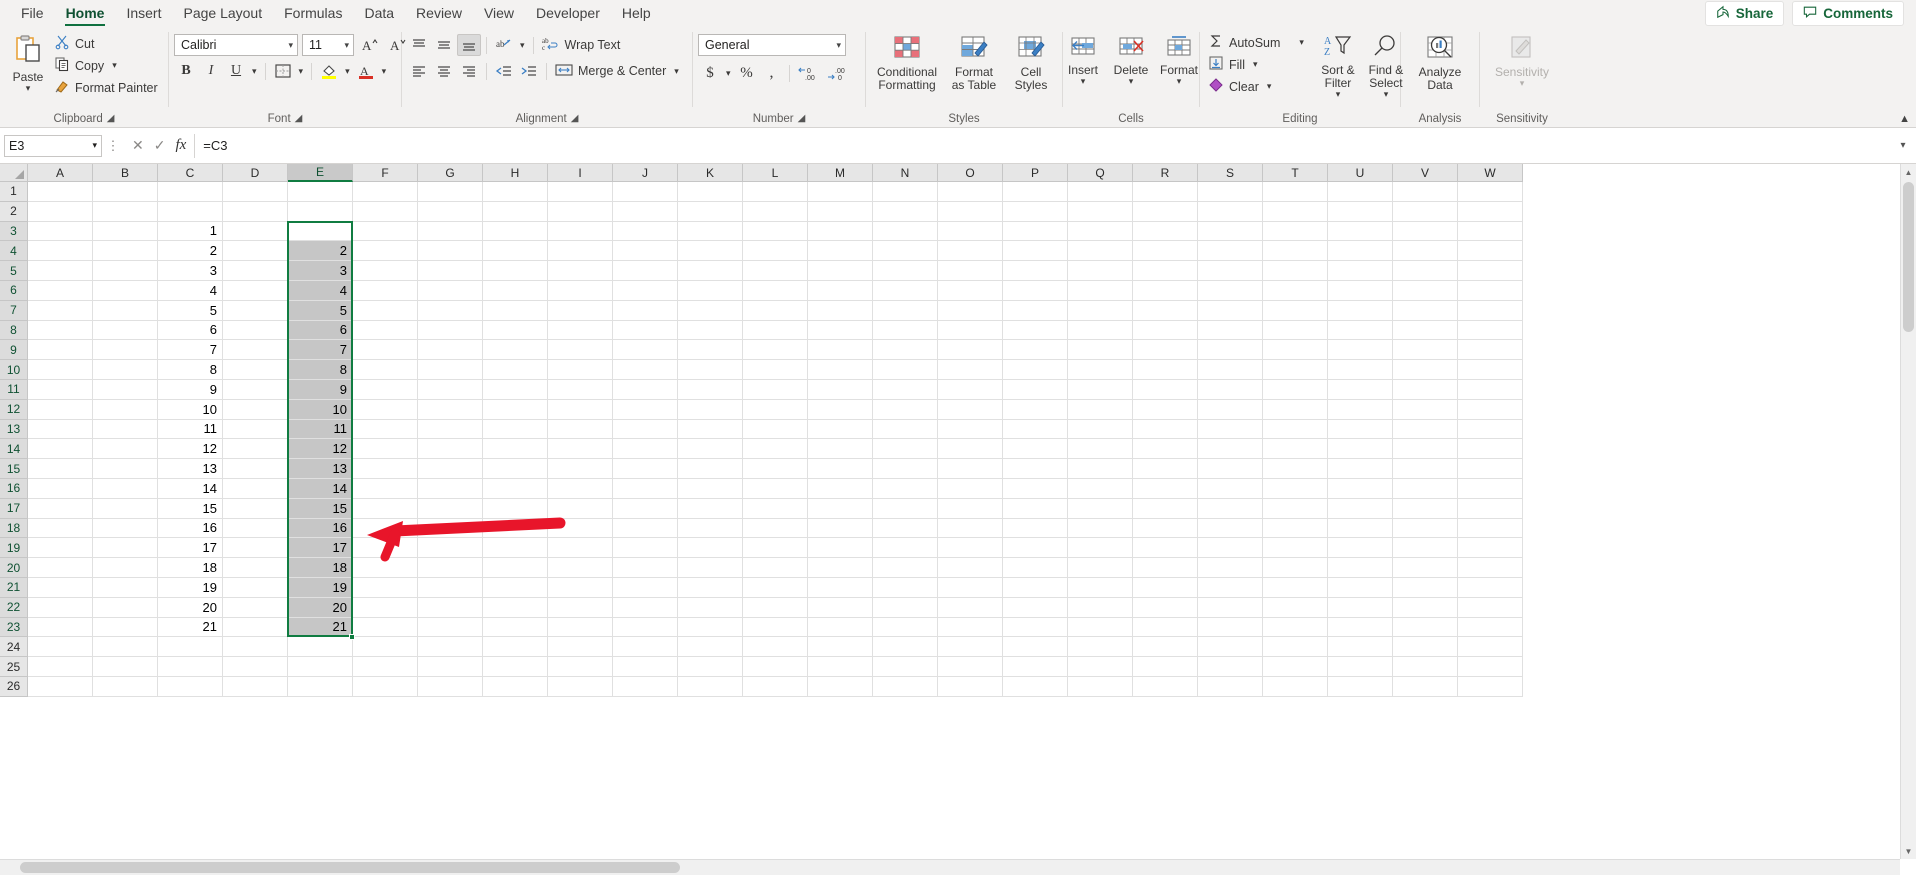 This screenshot has height=875, width=1916. What do you see at coordinates (60, 508) in the screenshot?
I see `cell-A17` at bounding box center [60, 508].